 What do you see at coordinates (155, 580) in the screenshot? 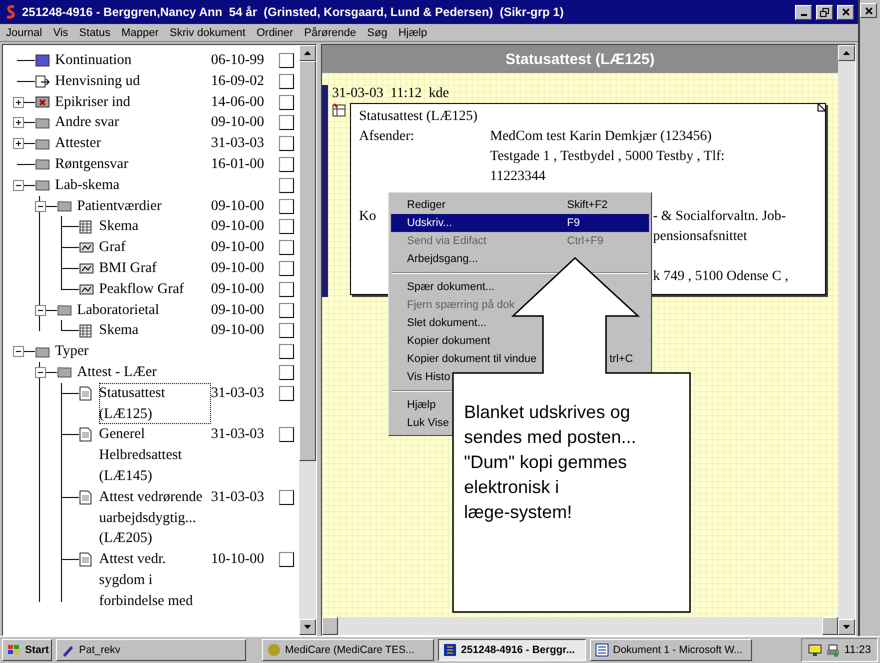
I see `tree-item: Attest vedr. sygdom i forbindelse med` at bounding box center [155, 580].